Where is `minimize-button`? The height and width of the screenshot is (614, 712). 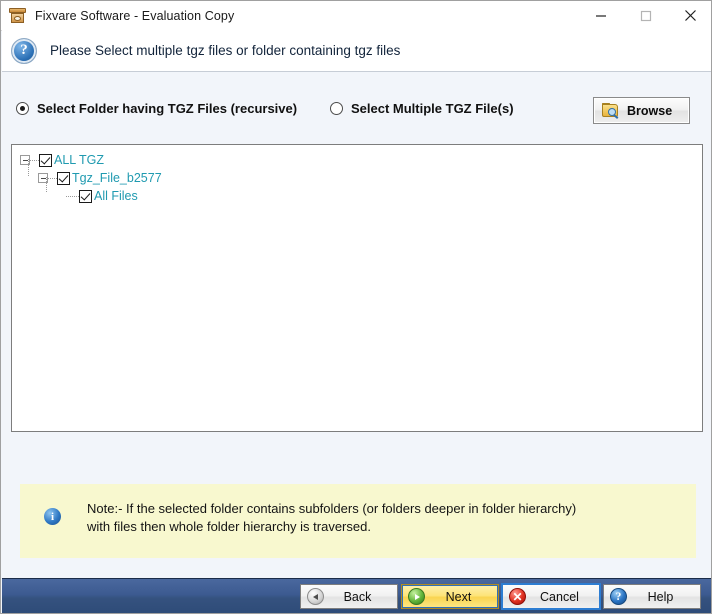
minimize-button is located at coordinates (600, 15).